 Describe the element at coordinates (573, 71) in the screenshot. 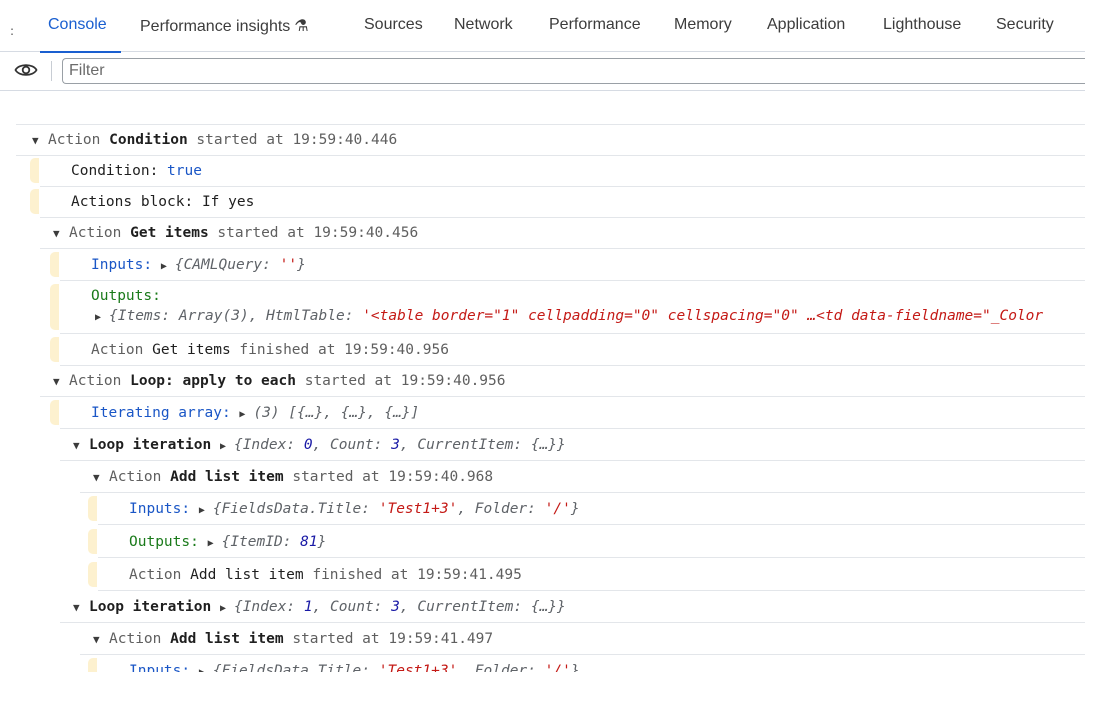

I see `filter-input` at that location.